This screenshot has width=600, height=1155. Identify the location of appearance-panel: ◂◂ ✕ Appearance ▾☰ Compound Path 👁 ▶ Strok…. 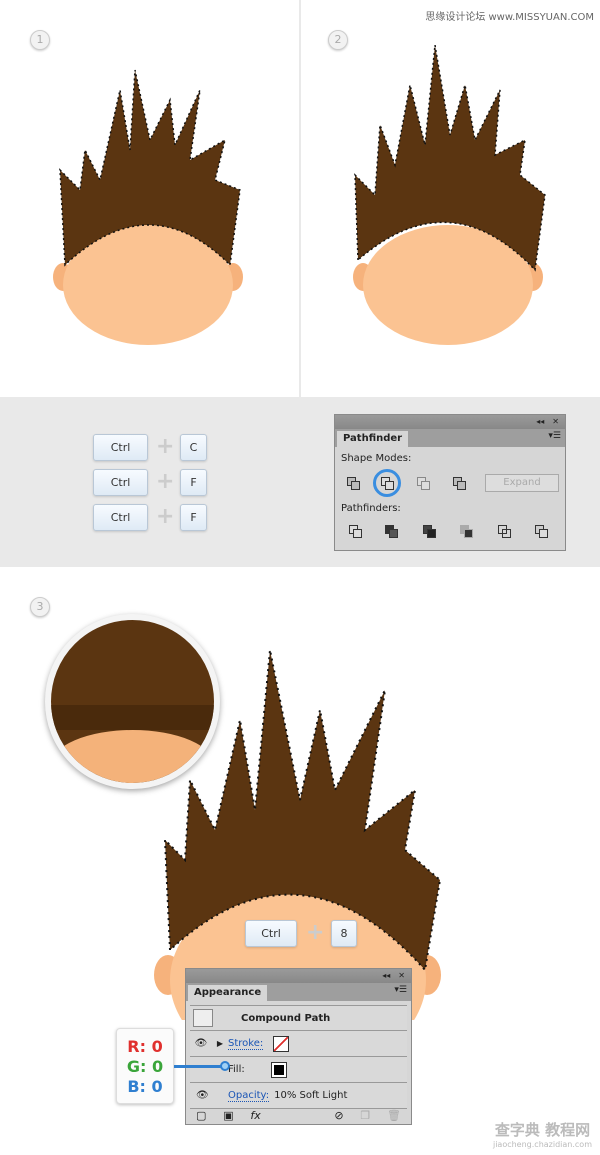
(298, 1046).